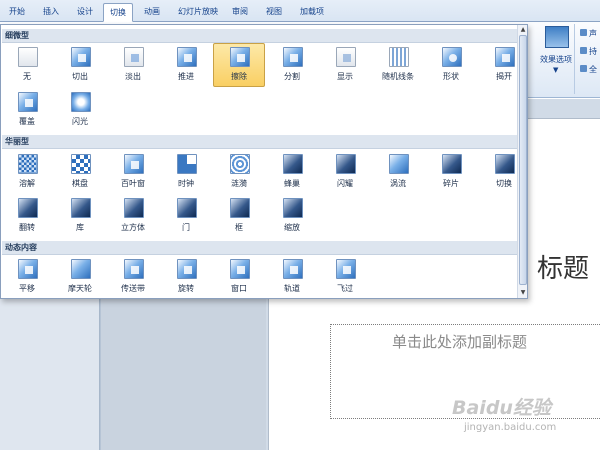 Image resolution: width=600 pixels, height=450 pixels. I want to click on switch-transition-icon, so click(505, 164).